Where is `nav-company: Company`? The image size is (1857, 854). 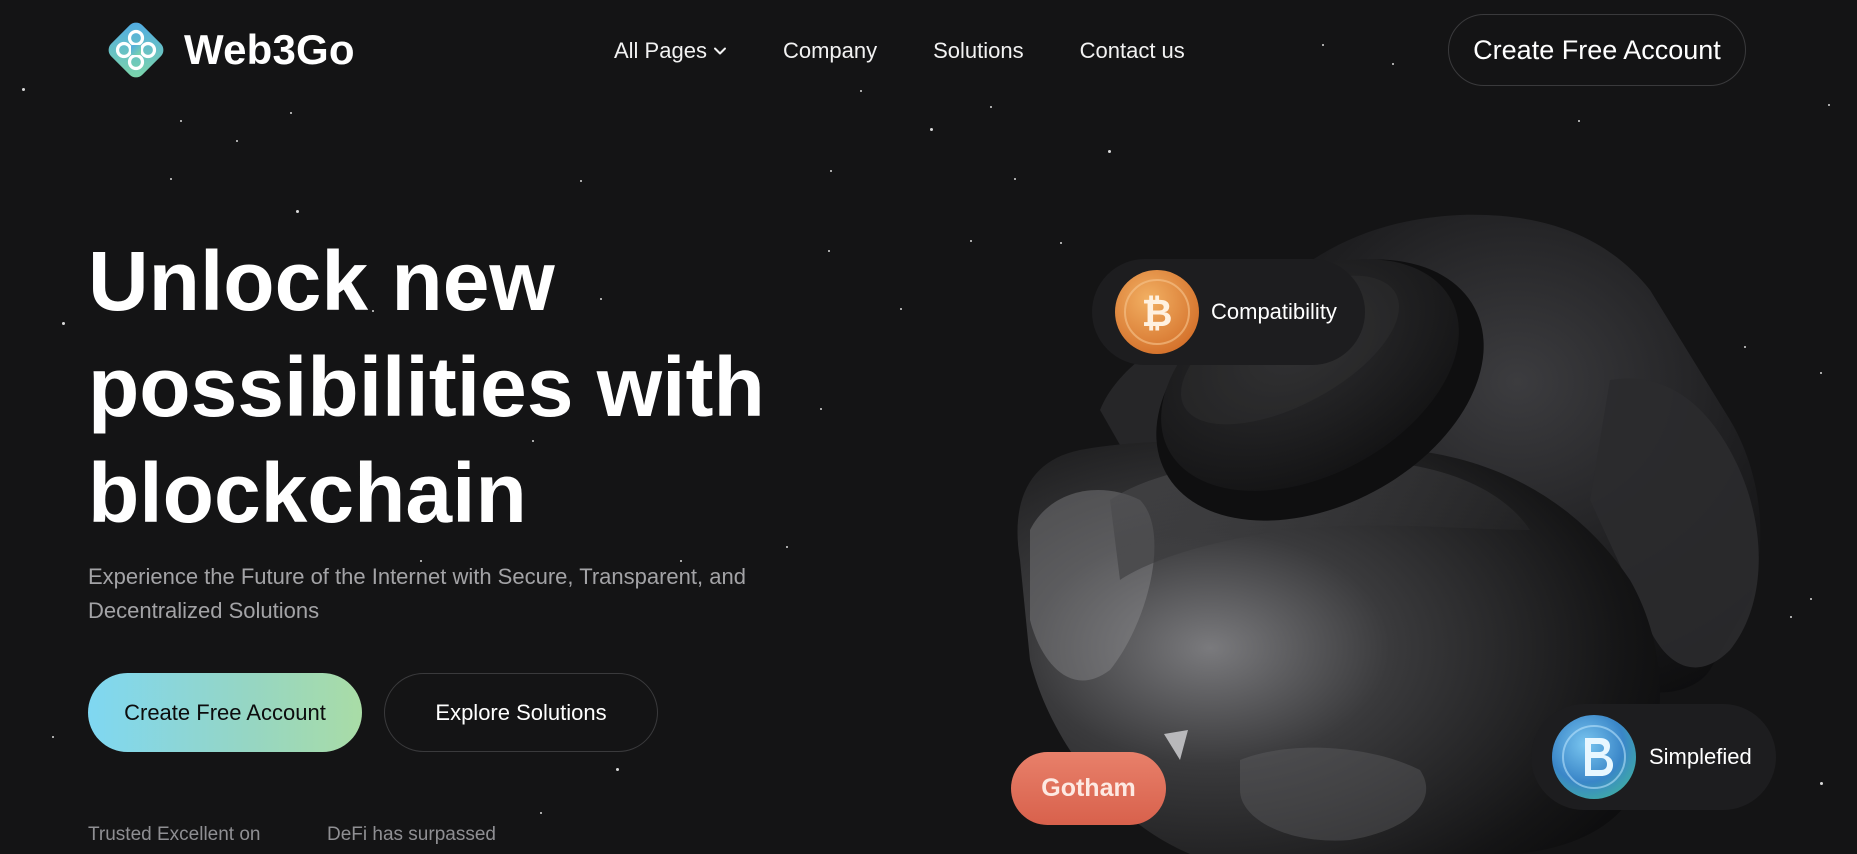 nav-company: Company is located at coordinates (830, 51).